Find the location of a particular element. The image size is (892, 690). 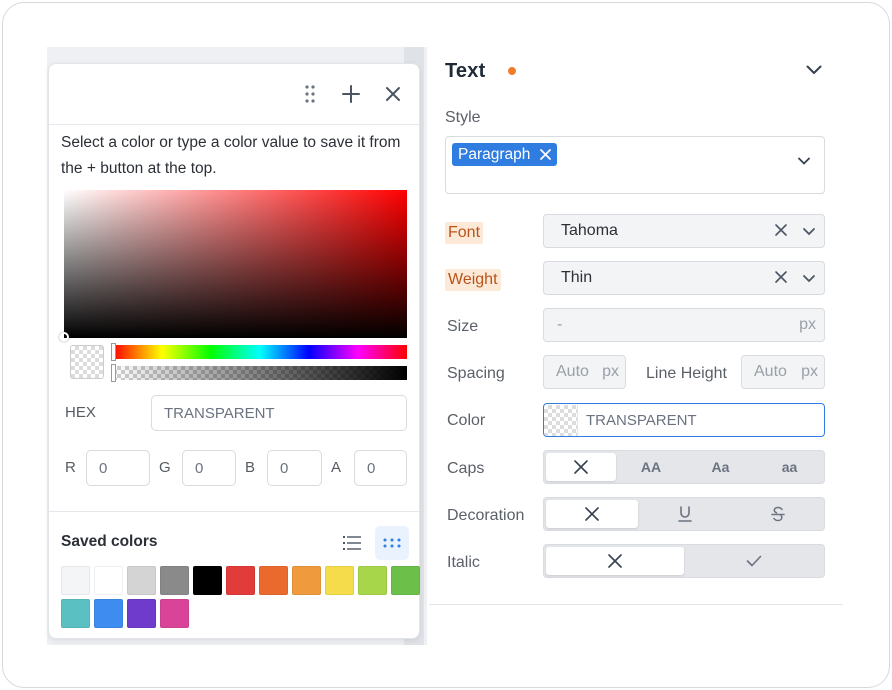

strikethrough-button is located at coordinates (777, 514).